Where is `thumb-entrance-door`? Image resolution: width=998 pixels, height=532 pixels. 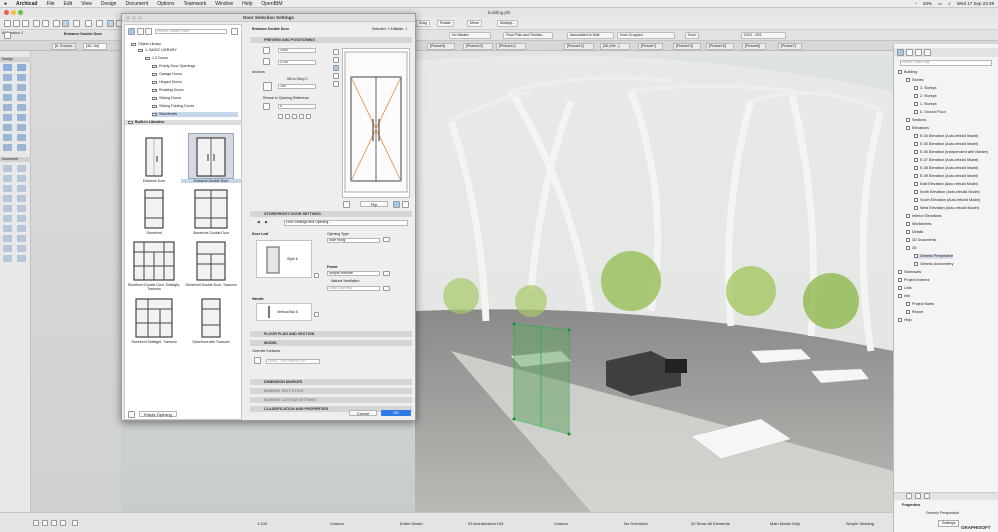
thumb-entrance-door is located at coordinates (154, 157).